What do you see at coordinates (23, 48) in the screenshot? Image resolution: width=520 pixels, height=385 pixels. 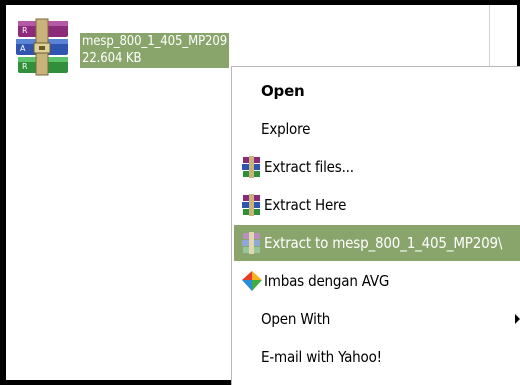 I see `svg-text: A` at bounding box center [23, 48].